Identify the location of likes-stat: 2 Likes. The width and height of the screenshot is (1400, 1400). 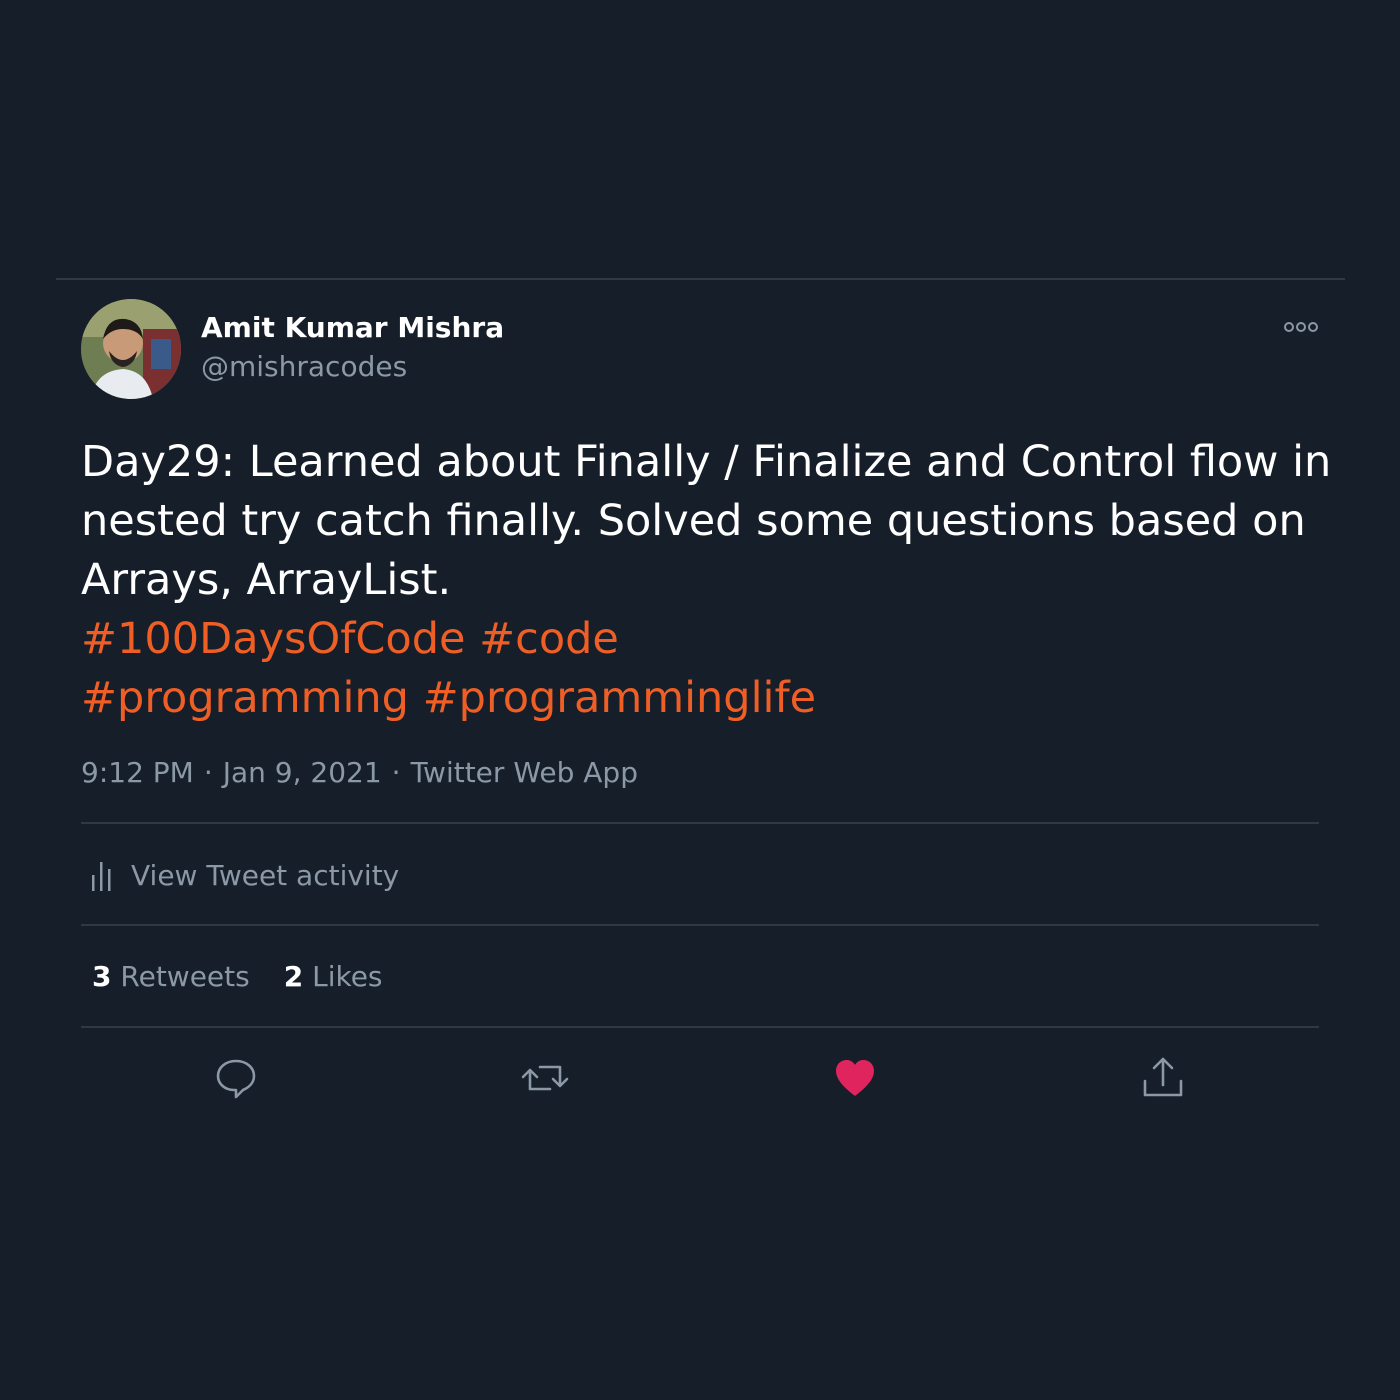
(333, 976).